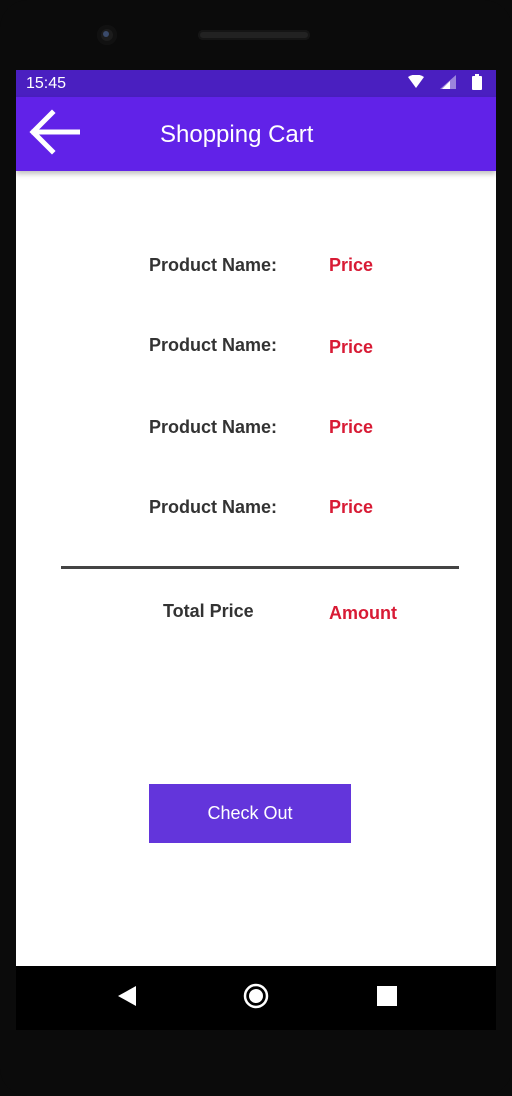 Image resolution: width=512 pixels, height=1096 pixels. I want to click on checkout-button: Check Out, so click(250, 813).